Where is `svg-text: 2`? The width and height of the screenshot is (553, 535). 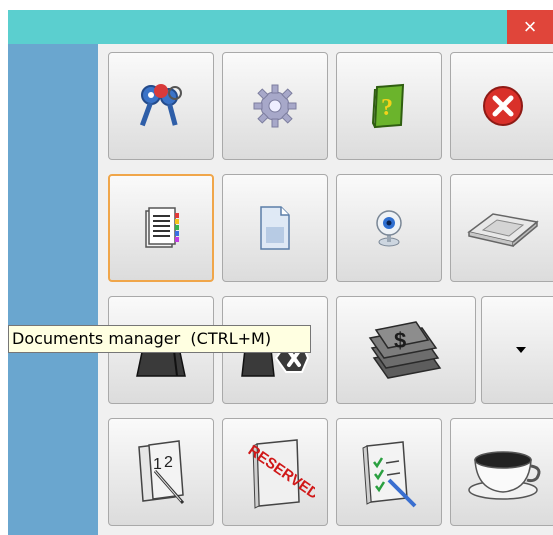 svg-text: 2 is located at coordinates (168, 462).